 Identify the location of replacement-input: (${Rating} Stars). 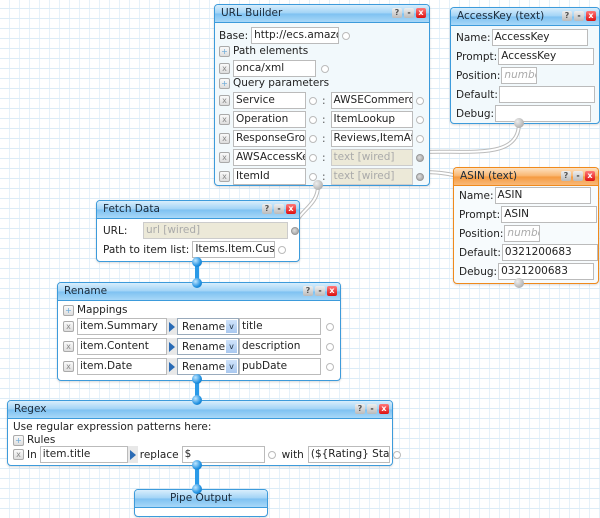
(348, 454).